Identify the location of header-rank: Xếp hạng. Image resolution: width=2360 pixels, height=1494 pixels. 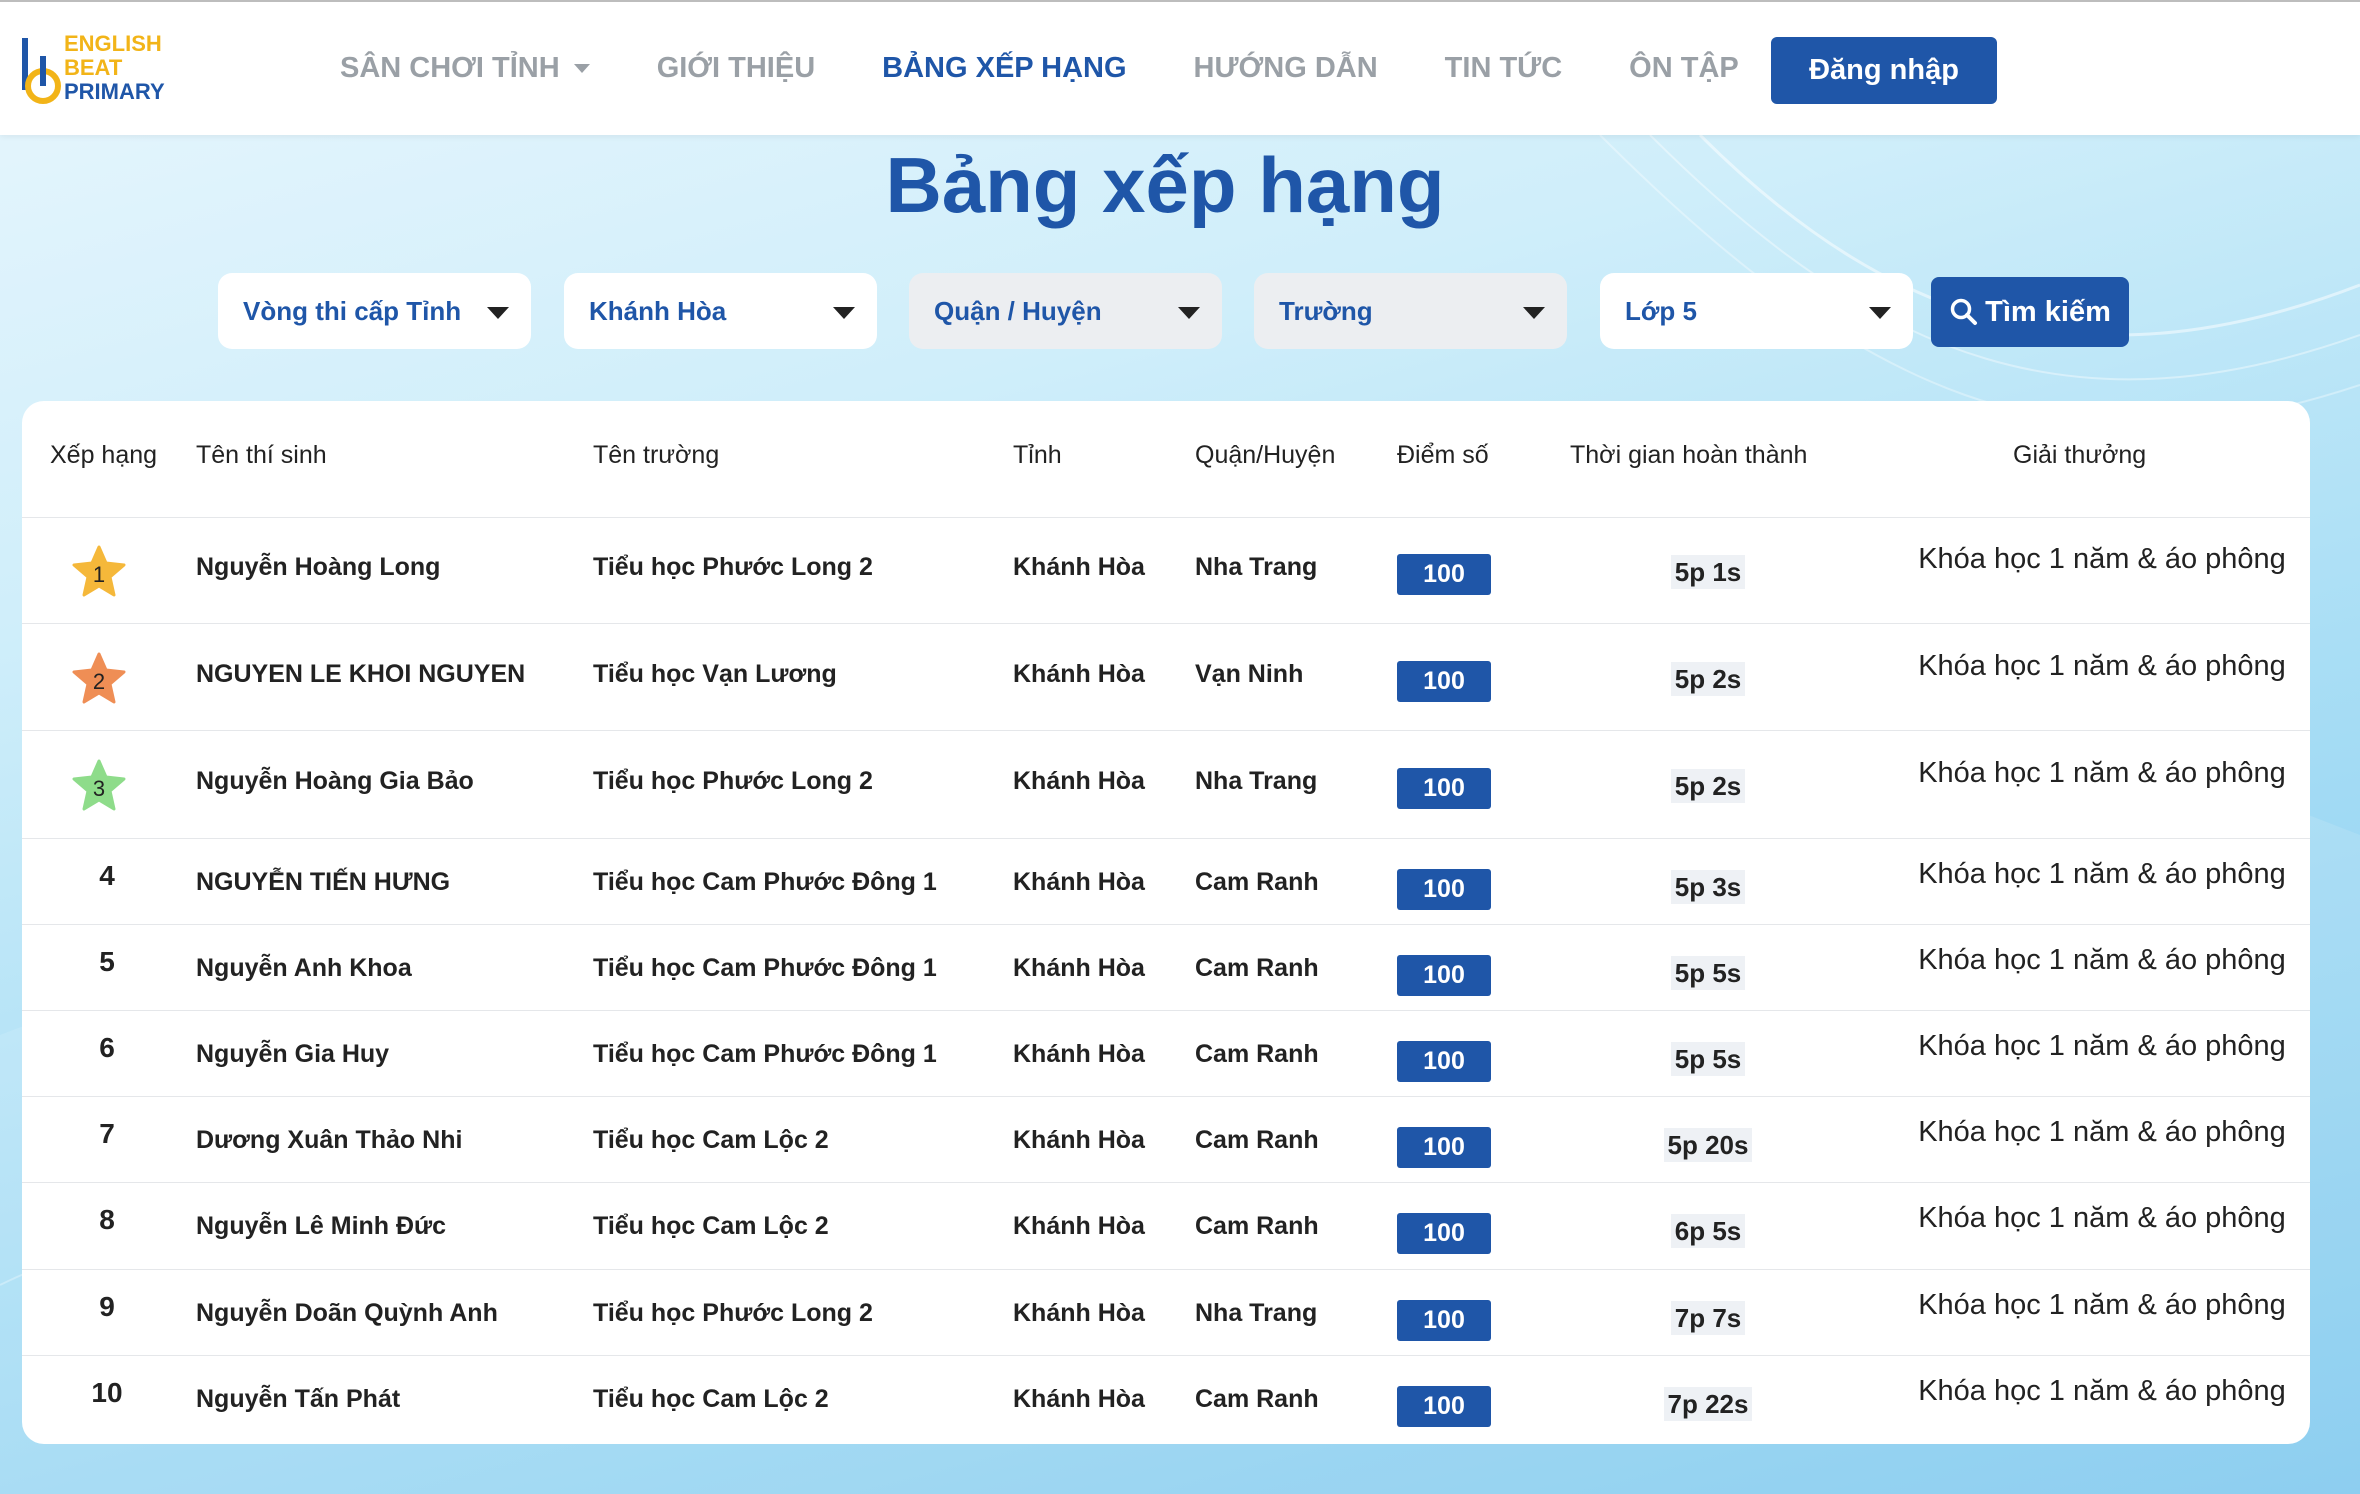
(104, 455).